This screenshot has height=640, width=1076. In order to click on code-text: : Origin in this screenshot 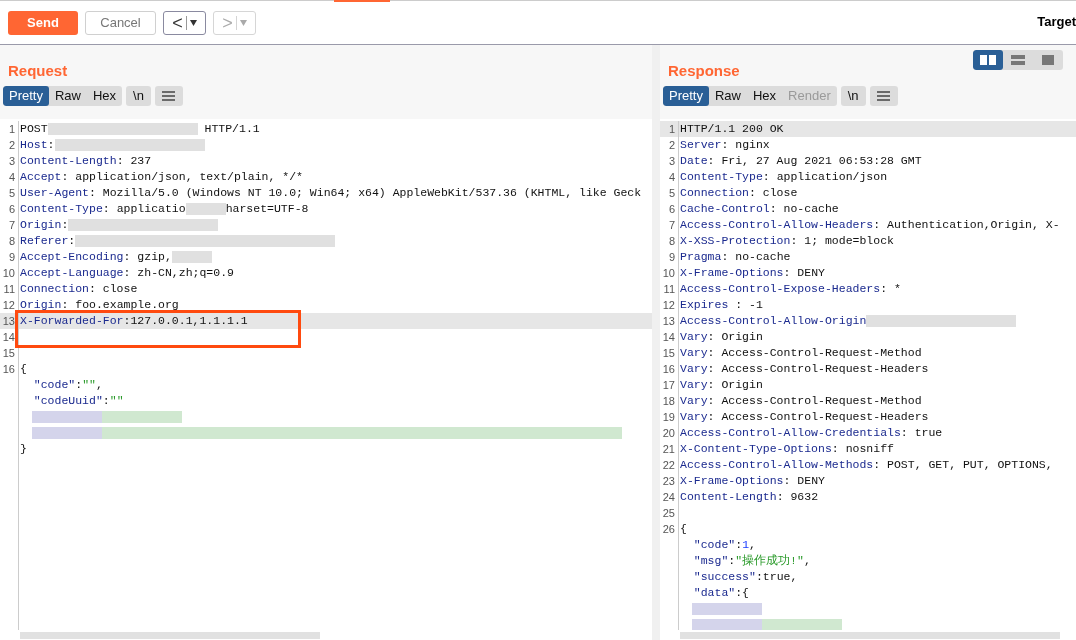, I will do `click(735, 385)`.